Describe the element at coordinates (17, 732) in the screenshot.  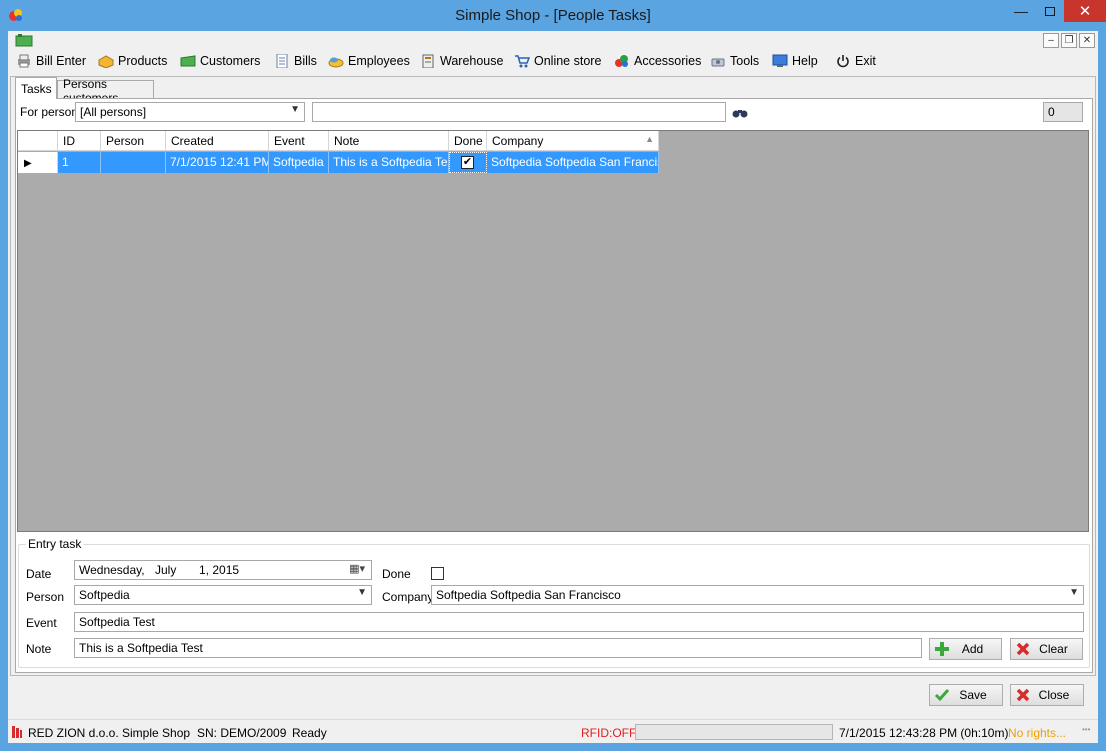
I see `company-logo-icon` at that location.